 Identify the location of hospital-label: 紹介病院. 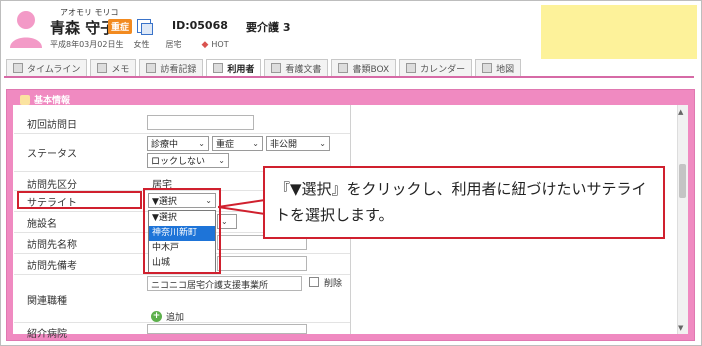
(47, 334).